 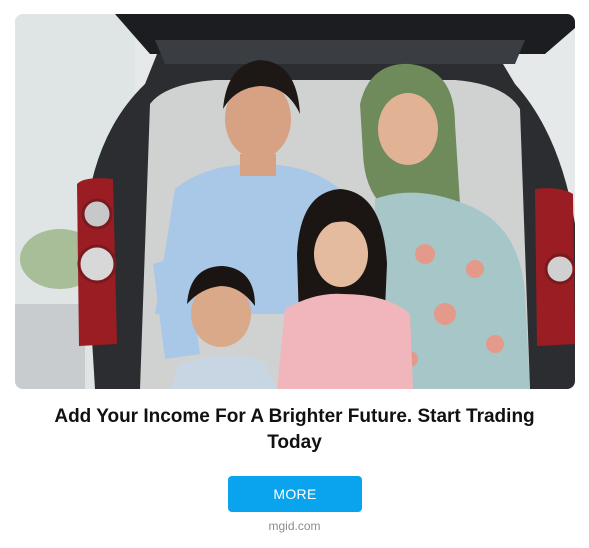 I want to click on ad-source: mgid.com, so click(x=294, y=526).